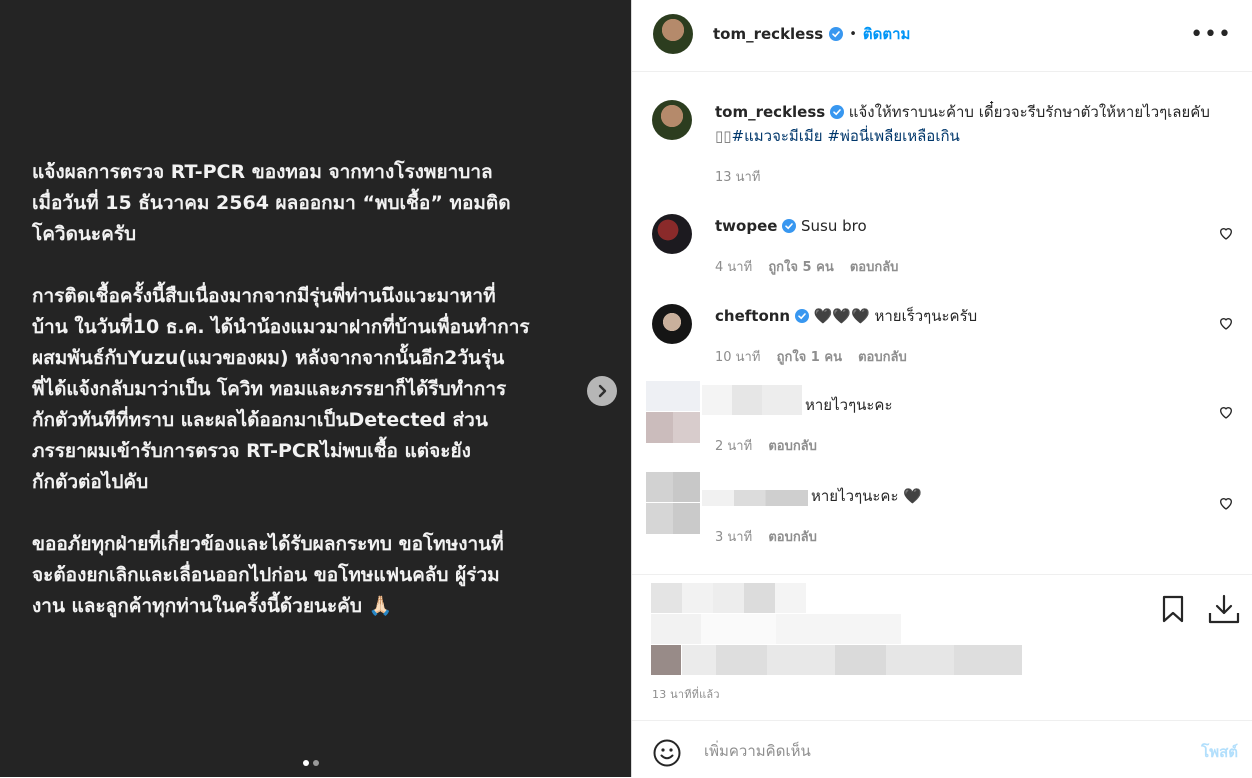 Image resolution: width=1252 pixels, height=778 pixels. Describe the element at coordinates (737, 177) in the screenshot. I see `caption-time: 13 นาที` at that location.